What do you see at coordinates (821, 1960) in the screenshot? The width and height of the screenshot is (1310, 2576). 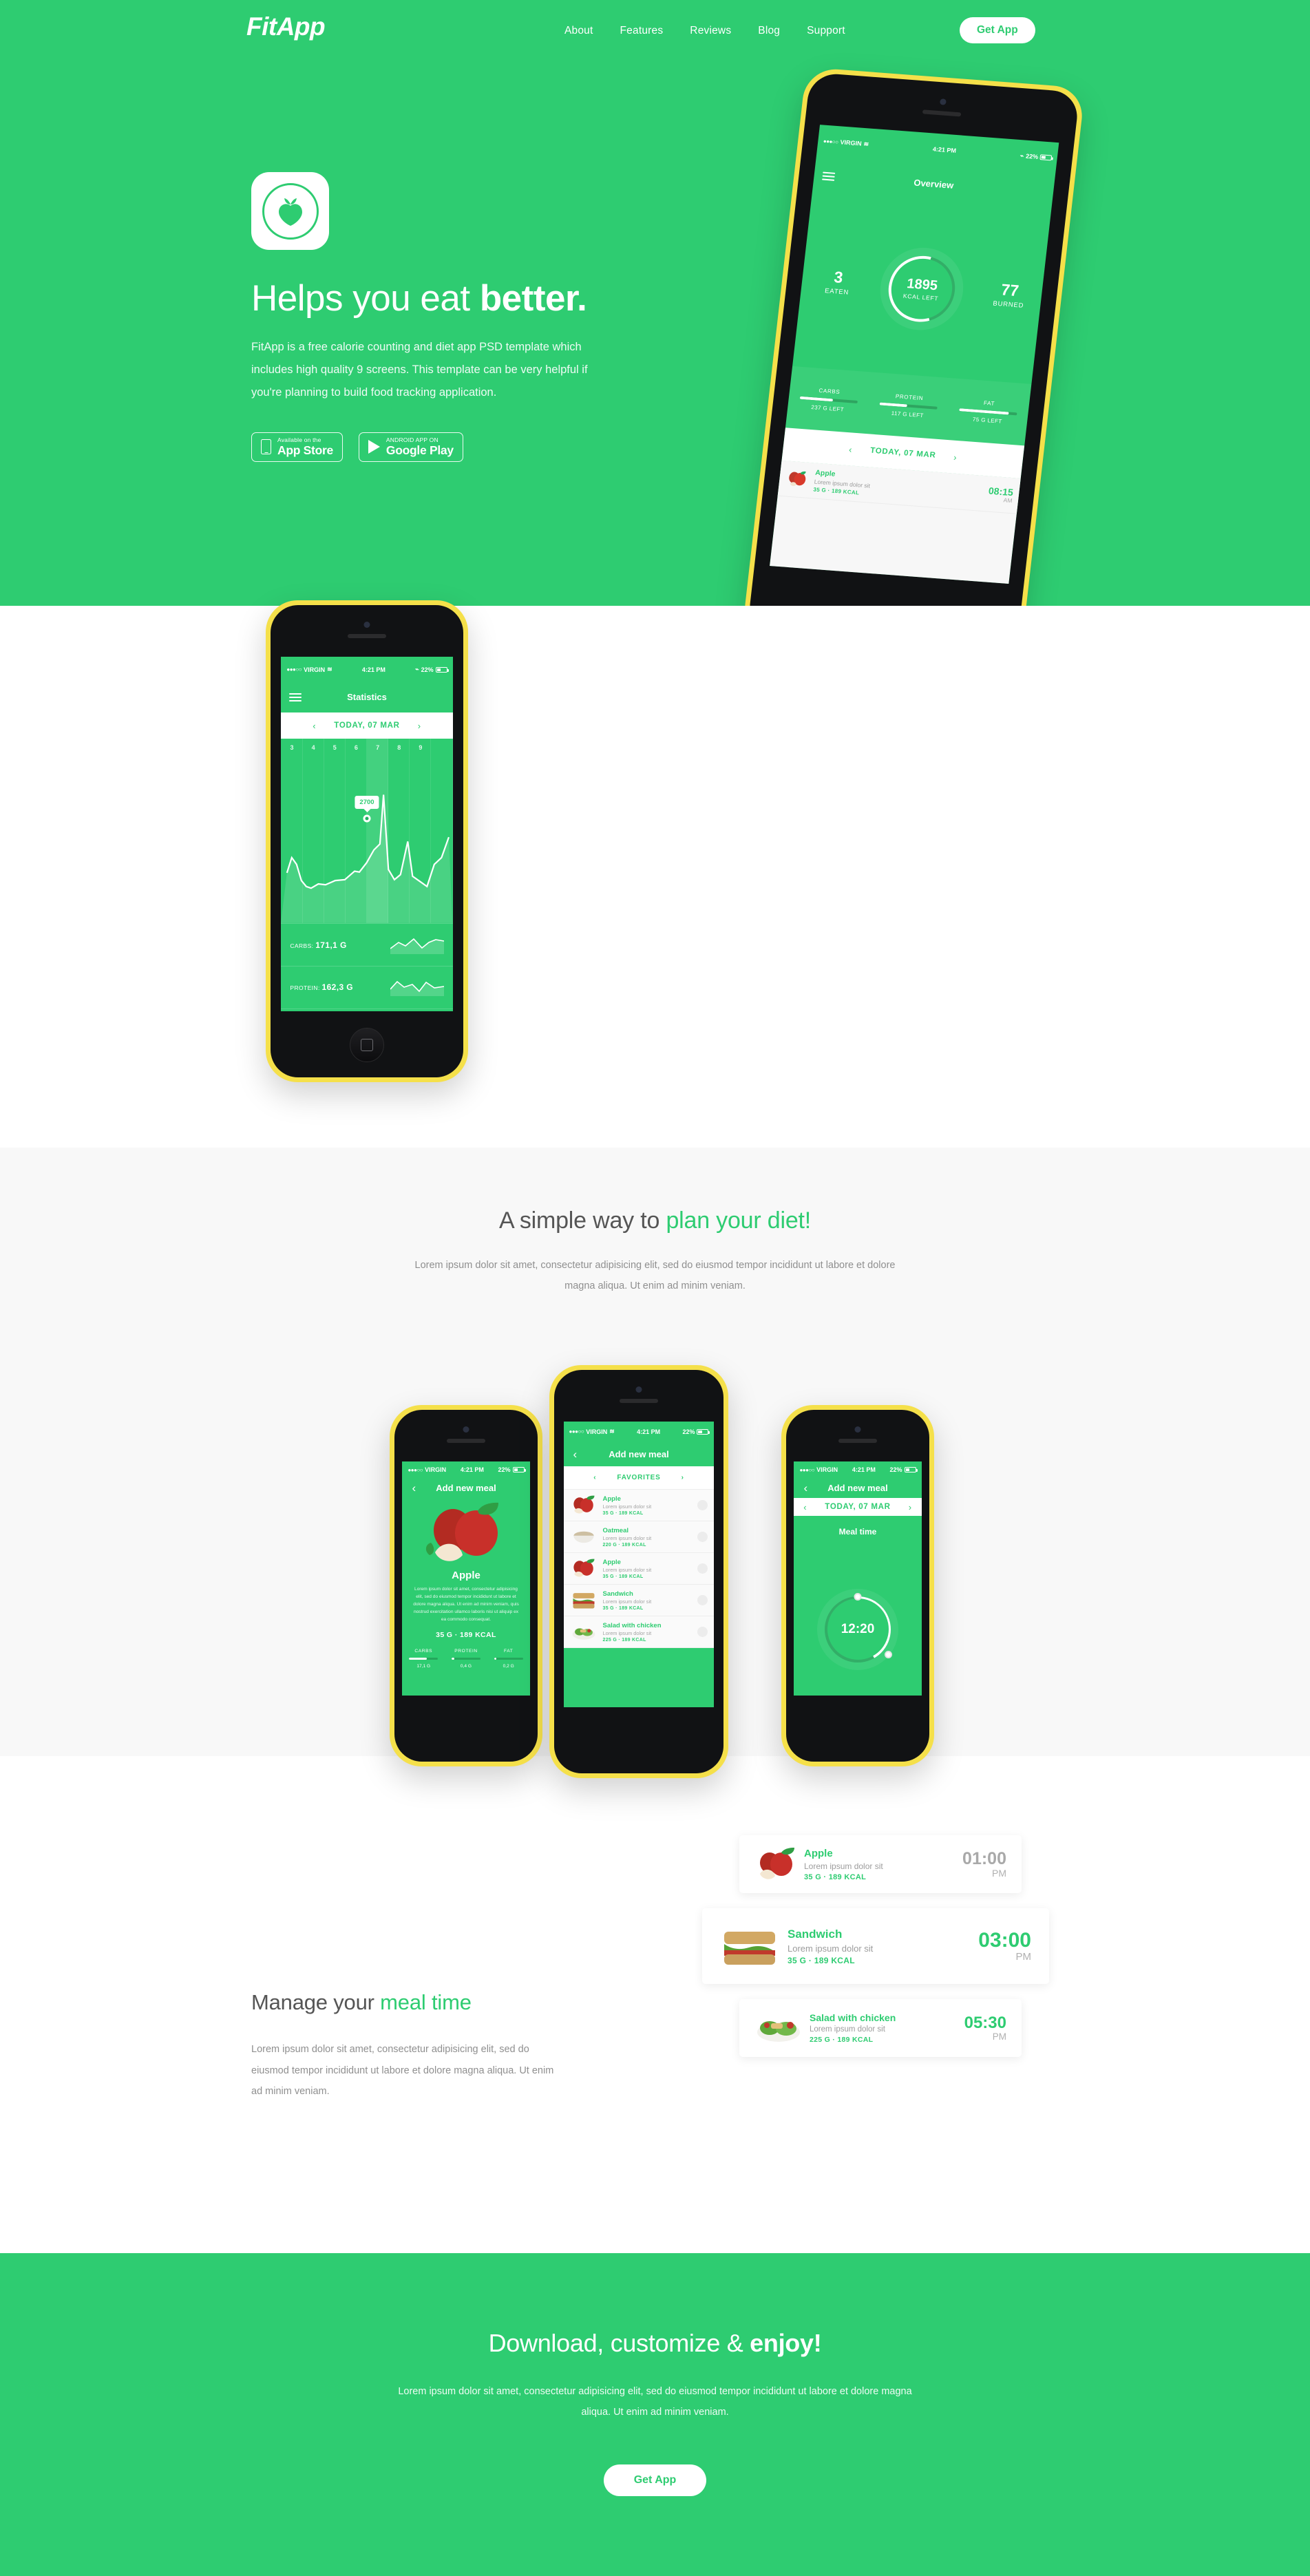 I see `meal-card-kcal: 35 G · 189 KCAL` at bounding box center [821, 1960].